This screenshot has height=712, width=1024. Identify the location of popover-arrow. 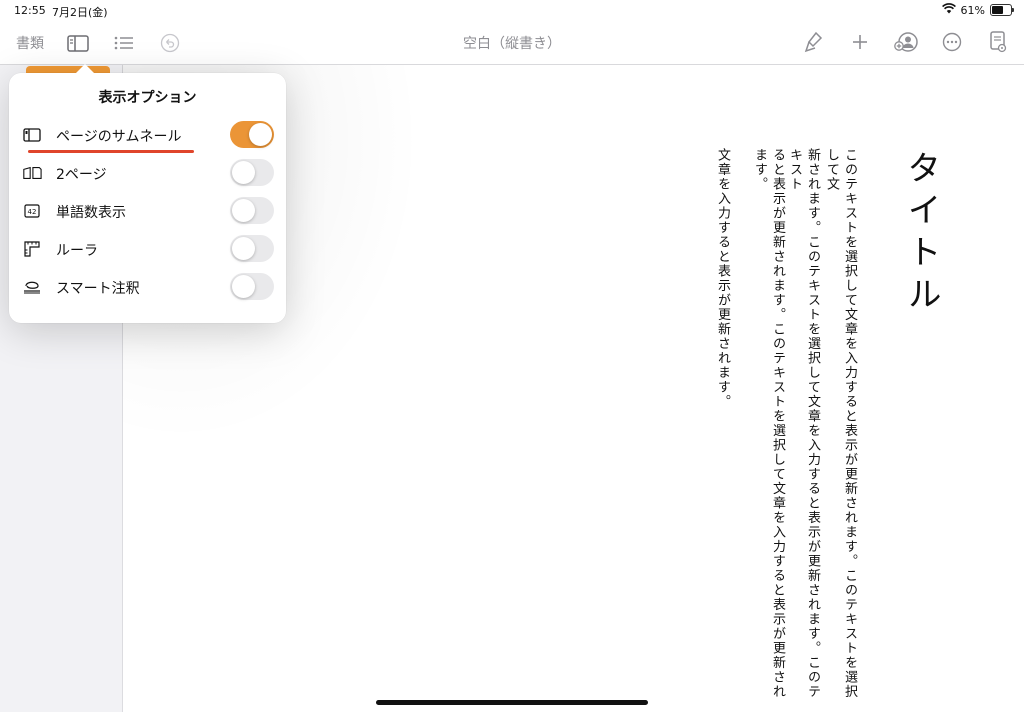
(85, 69).